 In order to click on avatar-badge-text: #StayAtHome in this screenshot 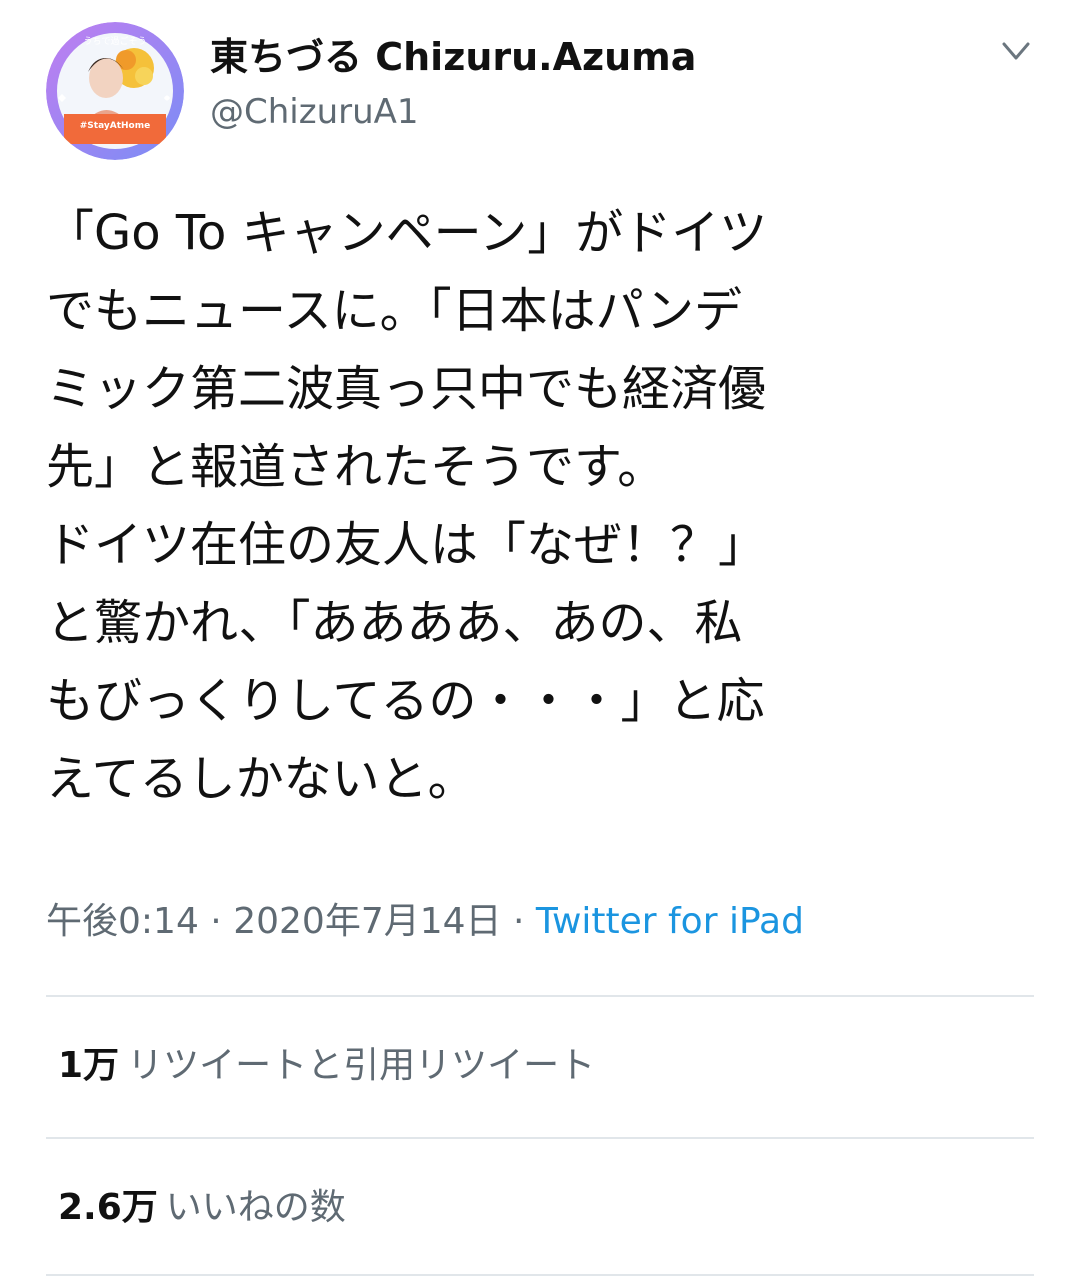, I will do `click(115, 126)`.